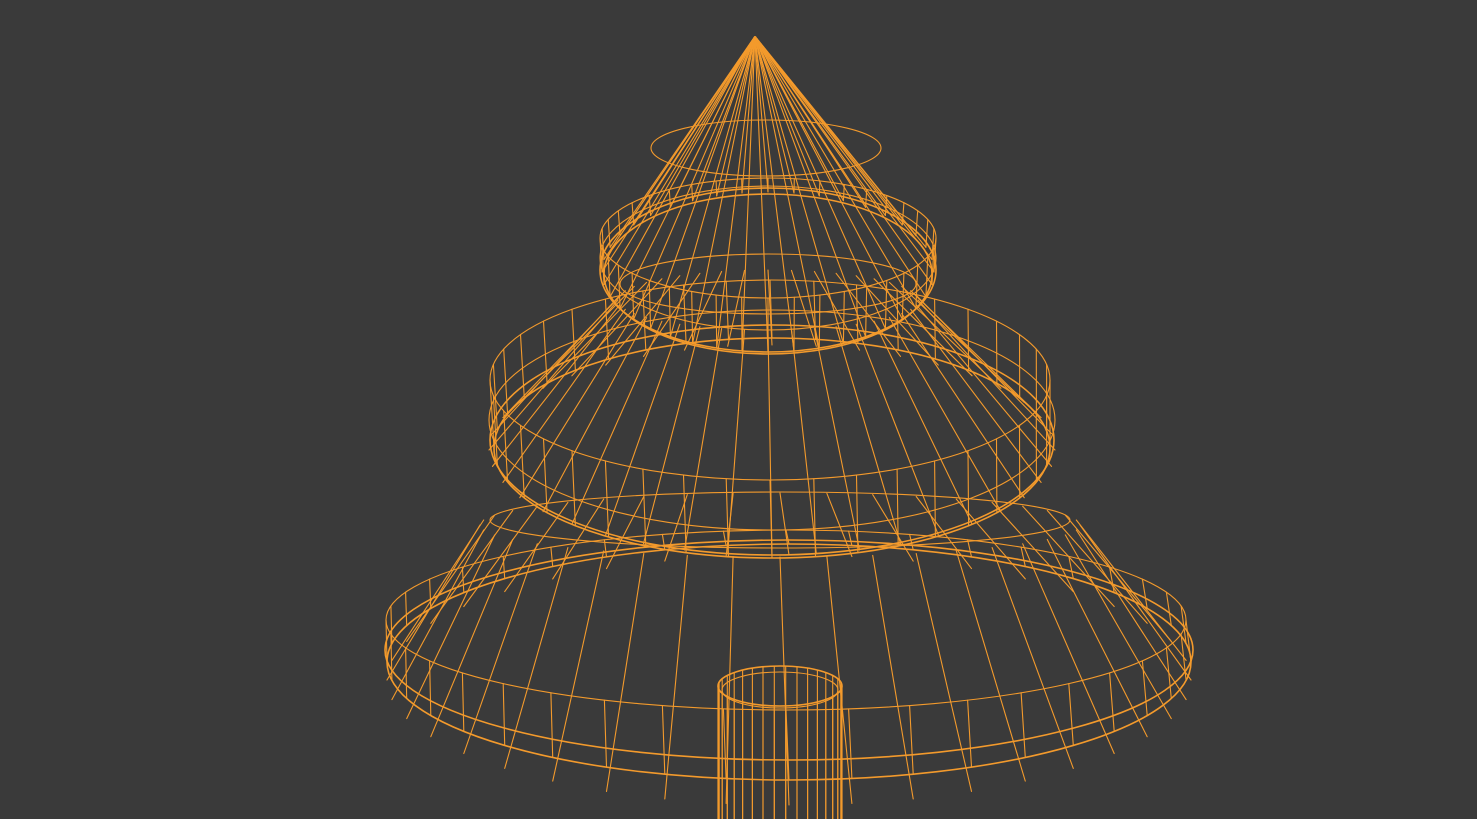 The image size is (1477, 819). Describe the element at coordinates (772, 406) in the screenshot. I see `tree-tier-middle-wireframe` at that location.